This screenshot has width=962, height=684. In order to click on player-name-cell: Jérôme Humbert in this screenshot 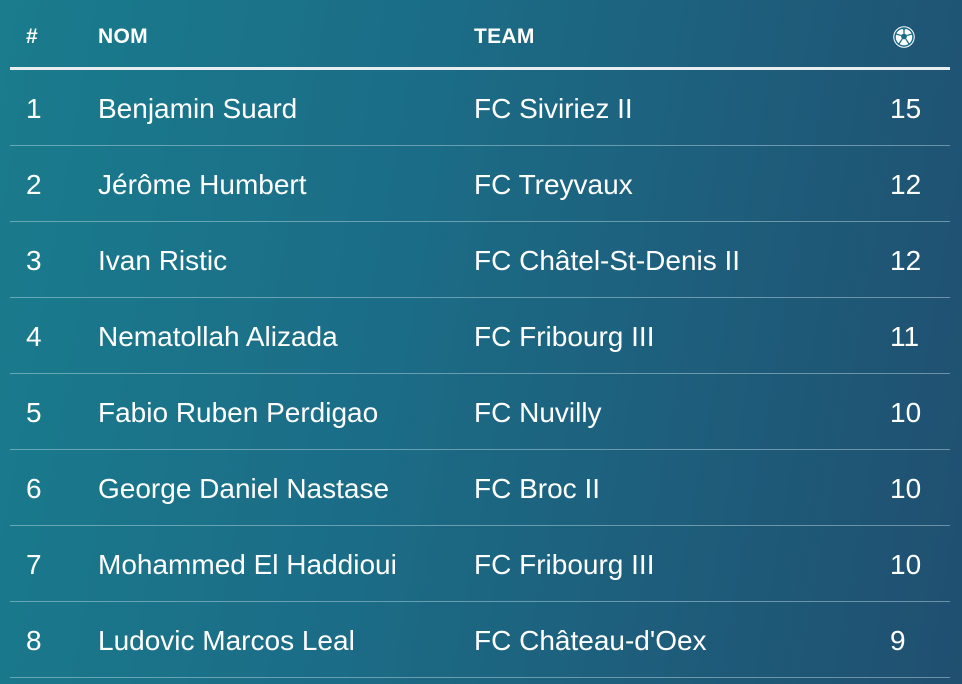, I will do `click(202, 184)`.